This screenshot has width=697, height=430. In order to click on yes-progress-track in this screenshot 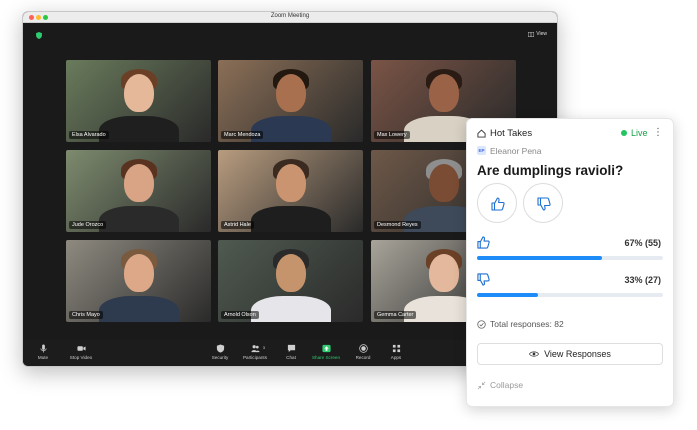, I will do `click(570, 258)`.